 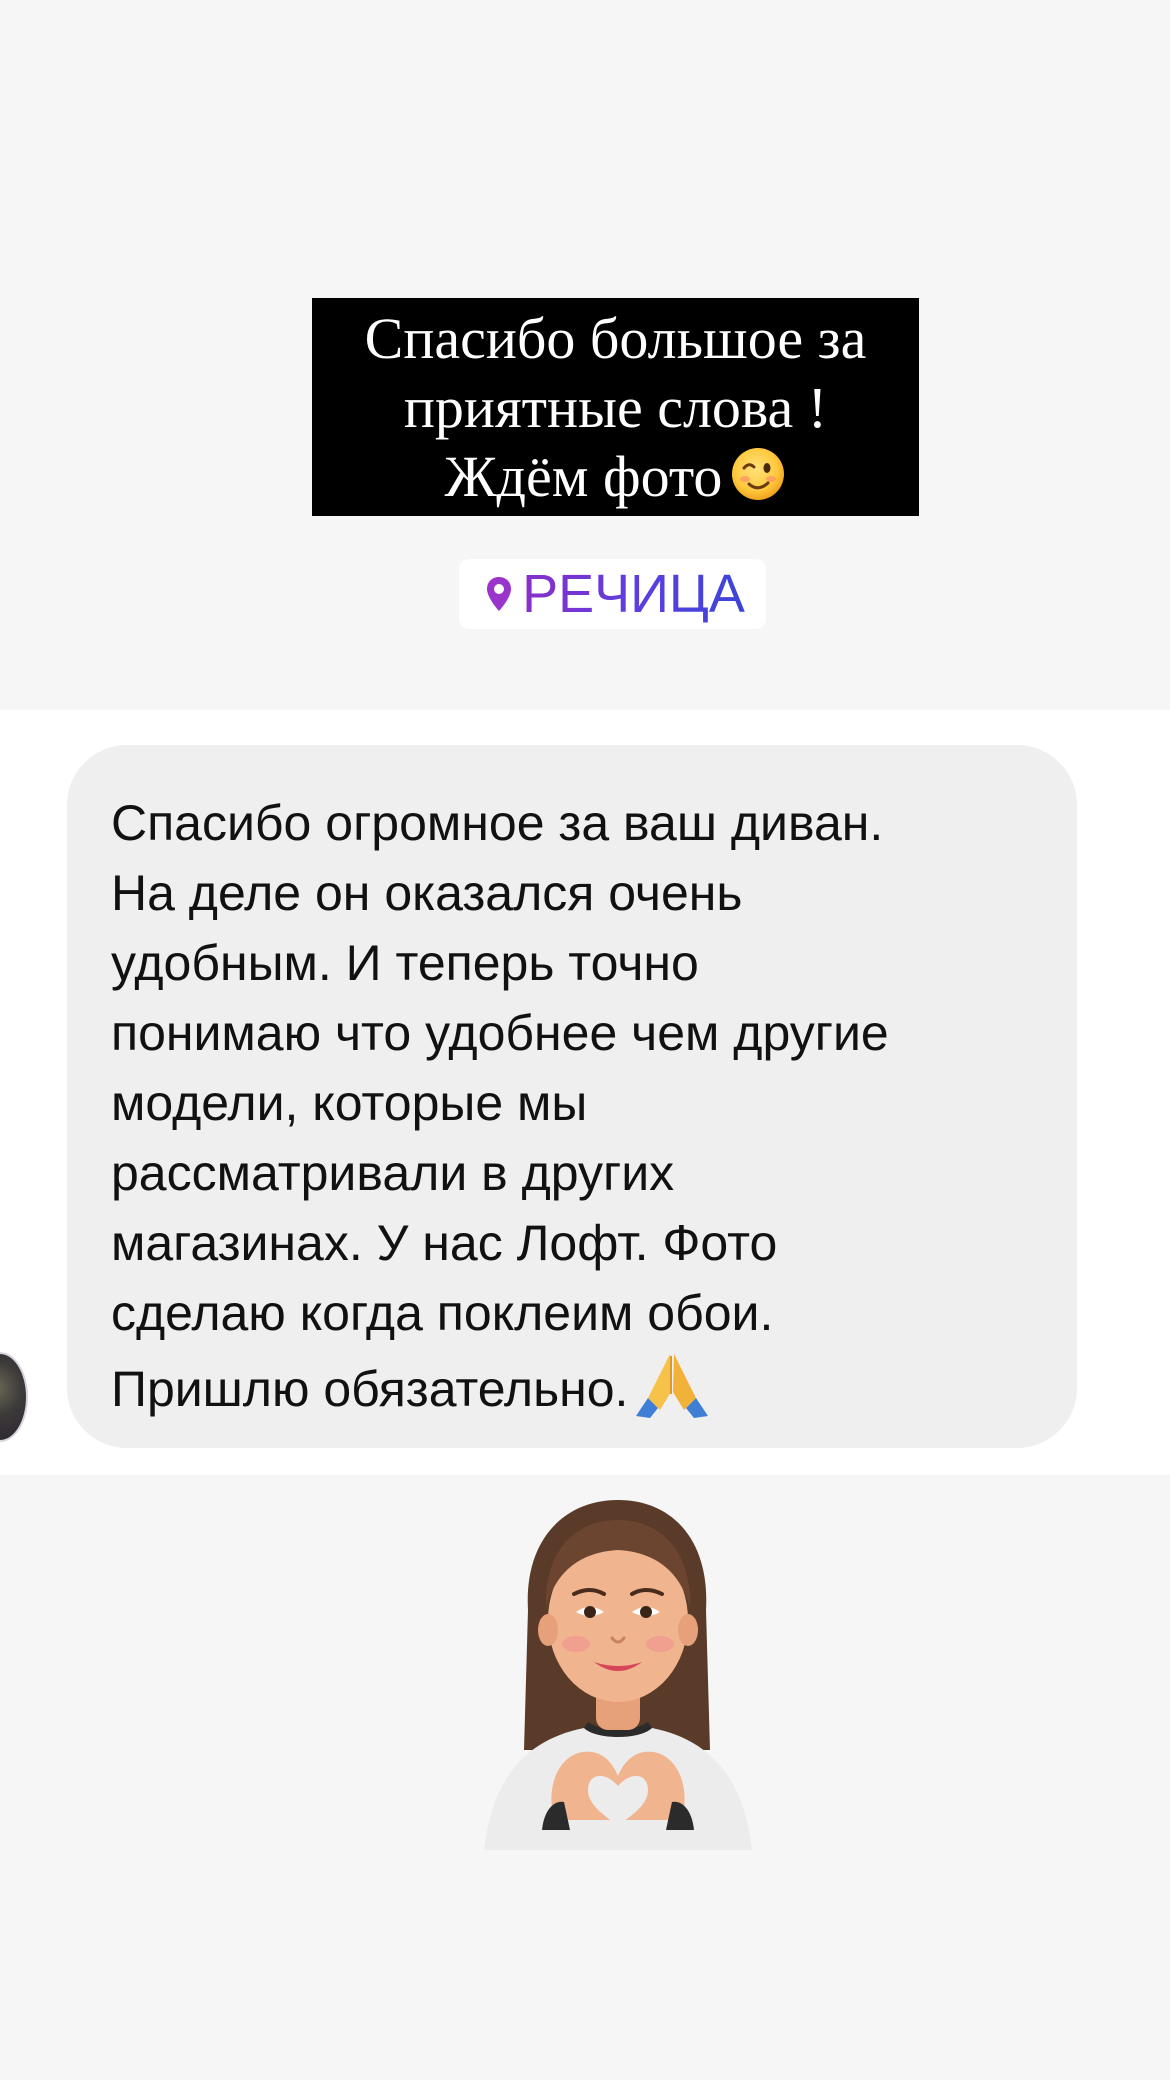 I want to click on location-pin-icon, so click(x=499, y=594).